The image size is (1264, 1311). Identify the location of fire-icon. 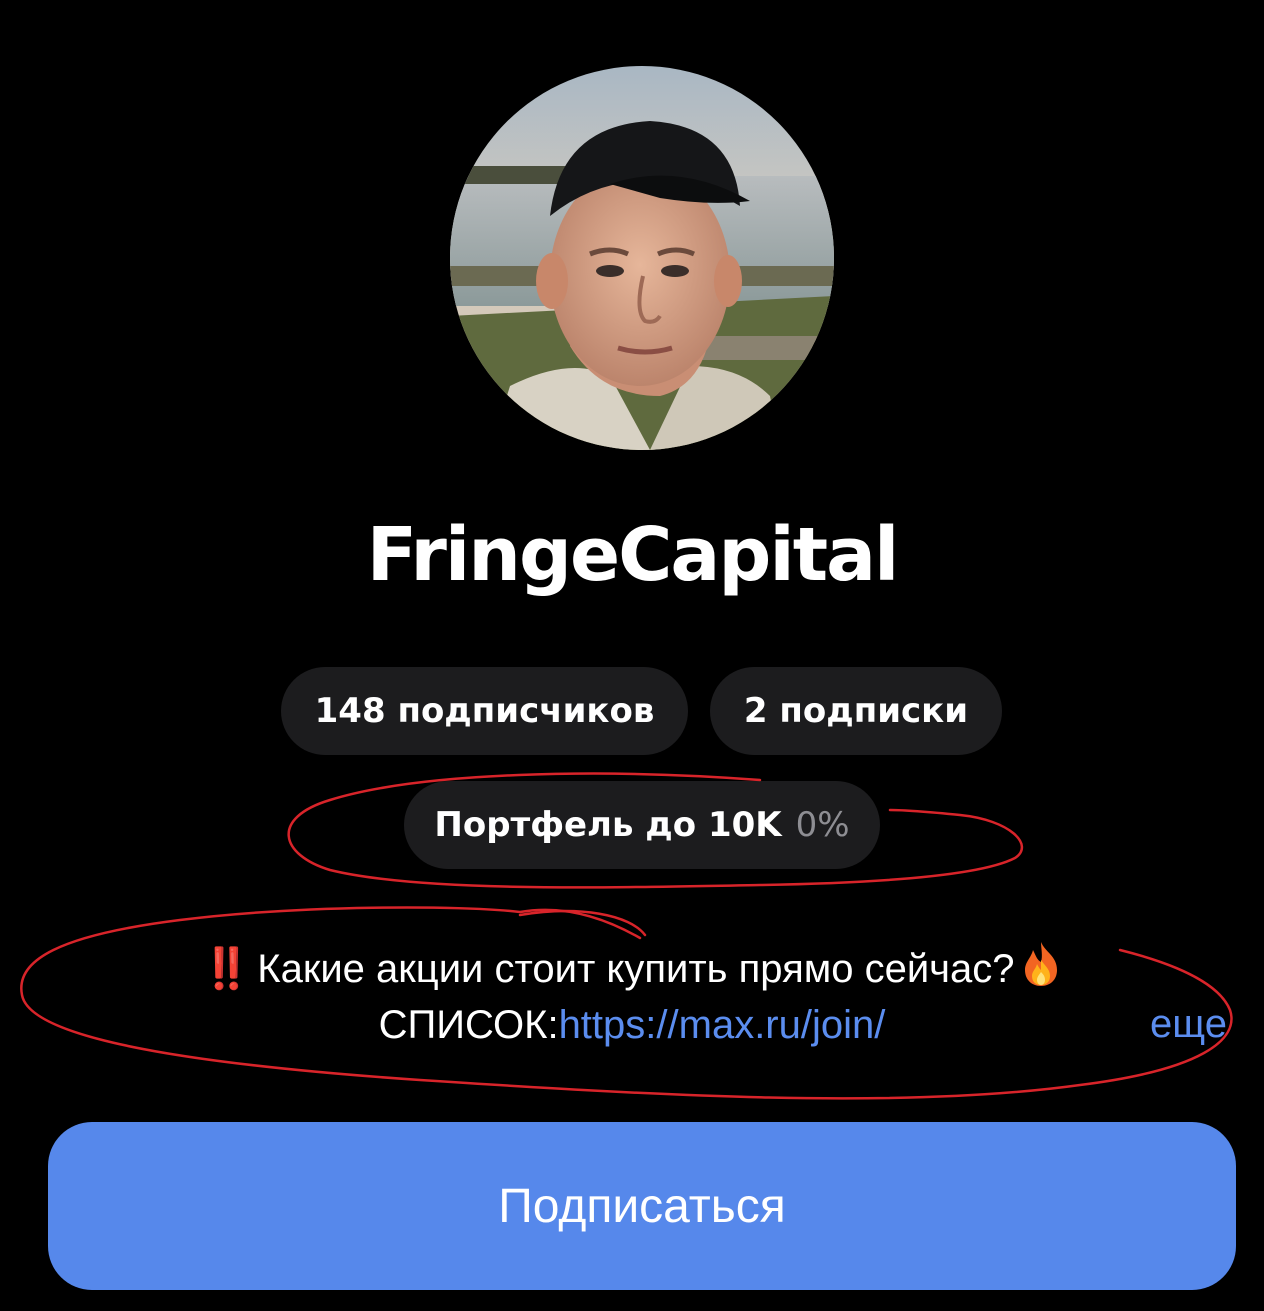
(1041, 964).